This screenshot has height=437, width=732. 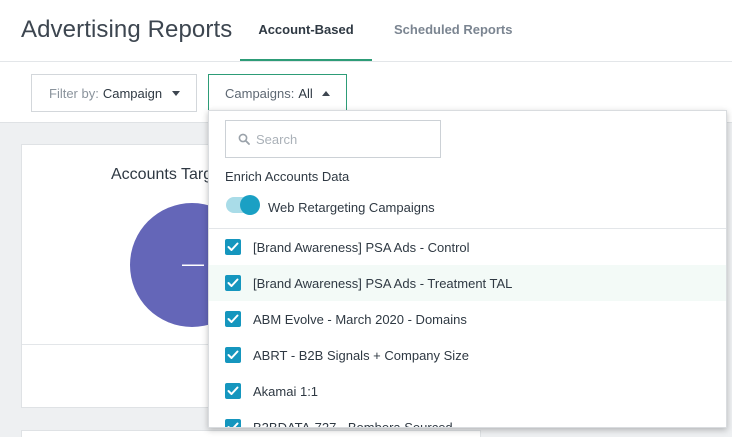 I want to click on list-item: Akamai 1:1, so click(x=467, y=391).